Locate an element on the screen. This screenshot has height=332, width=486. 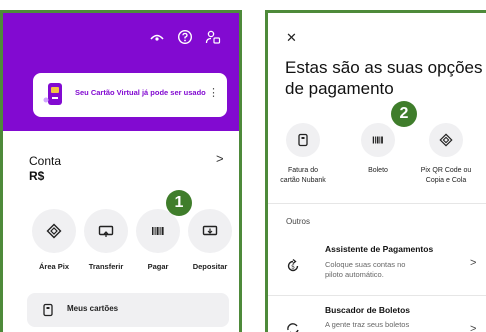
virtual-card-notice: Seu Cartão Virtual já pode ser usado ⋮ is located at coordinates (130, 95).